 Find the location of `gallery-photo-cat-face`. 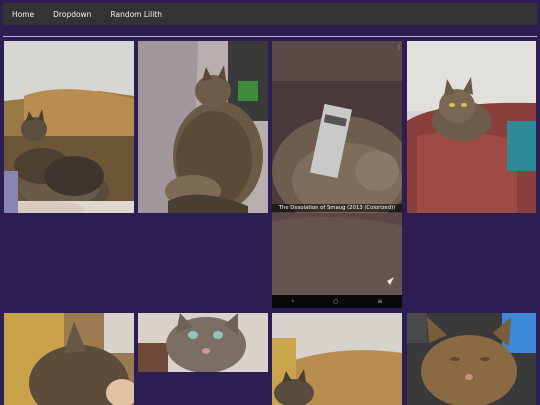

gallery-photo-cat-face is located at coordinates (203, 342).